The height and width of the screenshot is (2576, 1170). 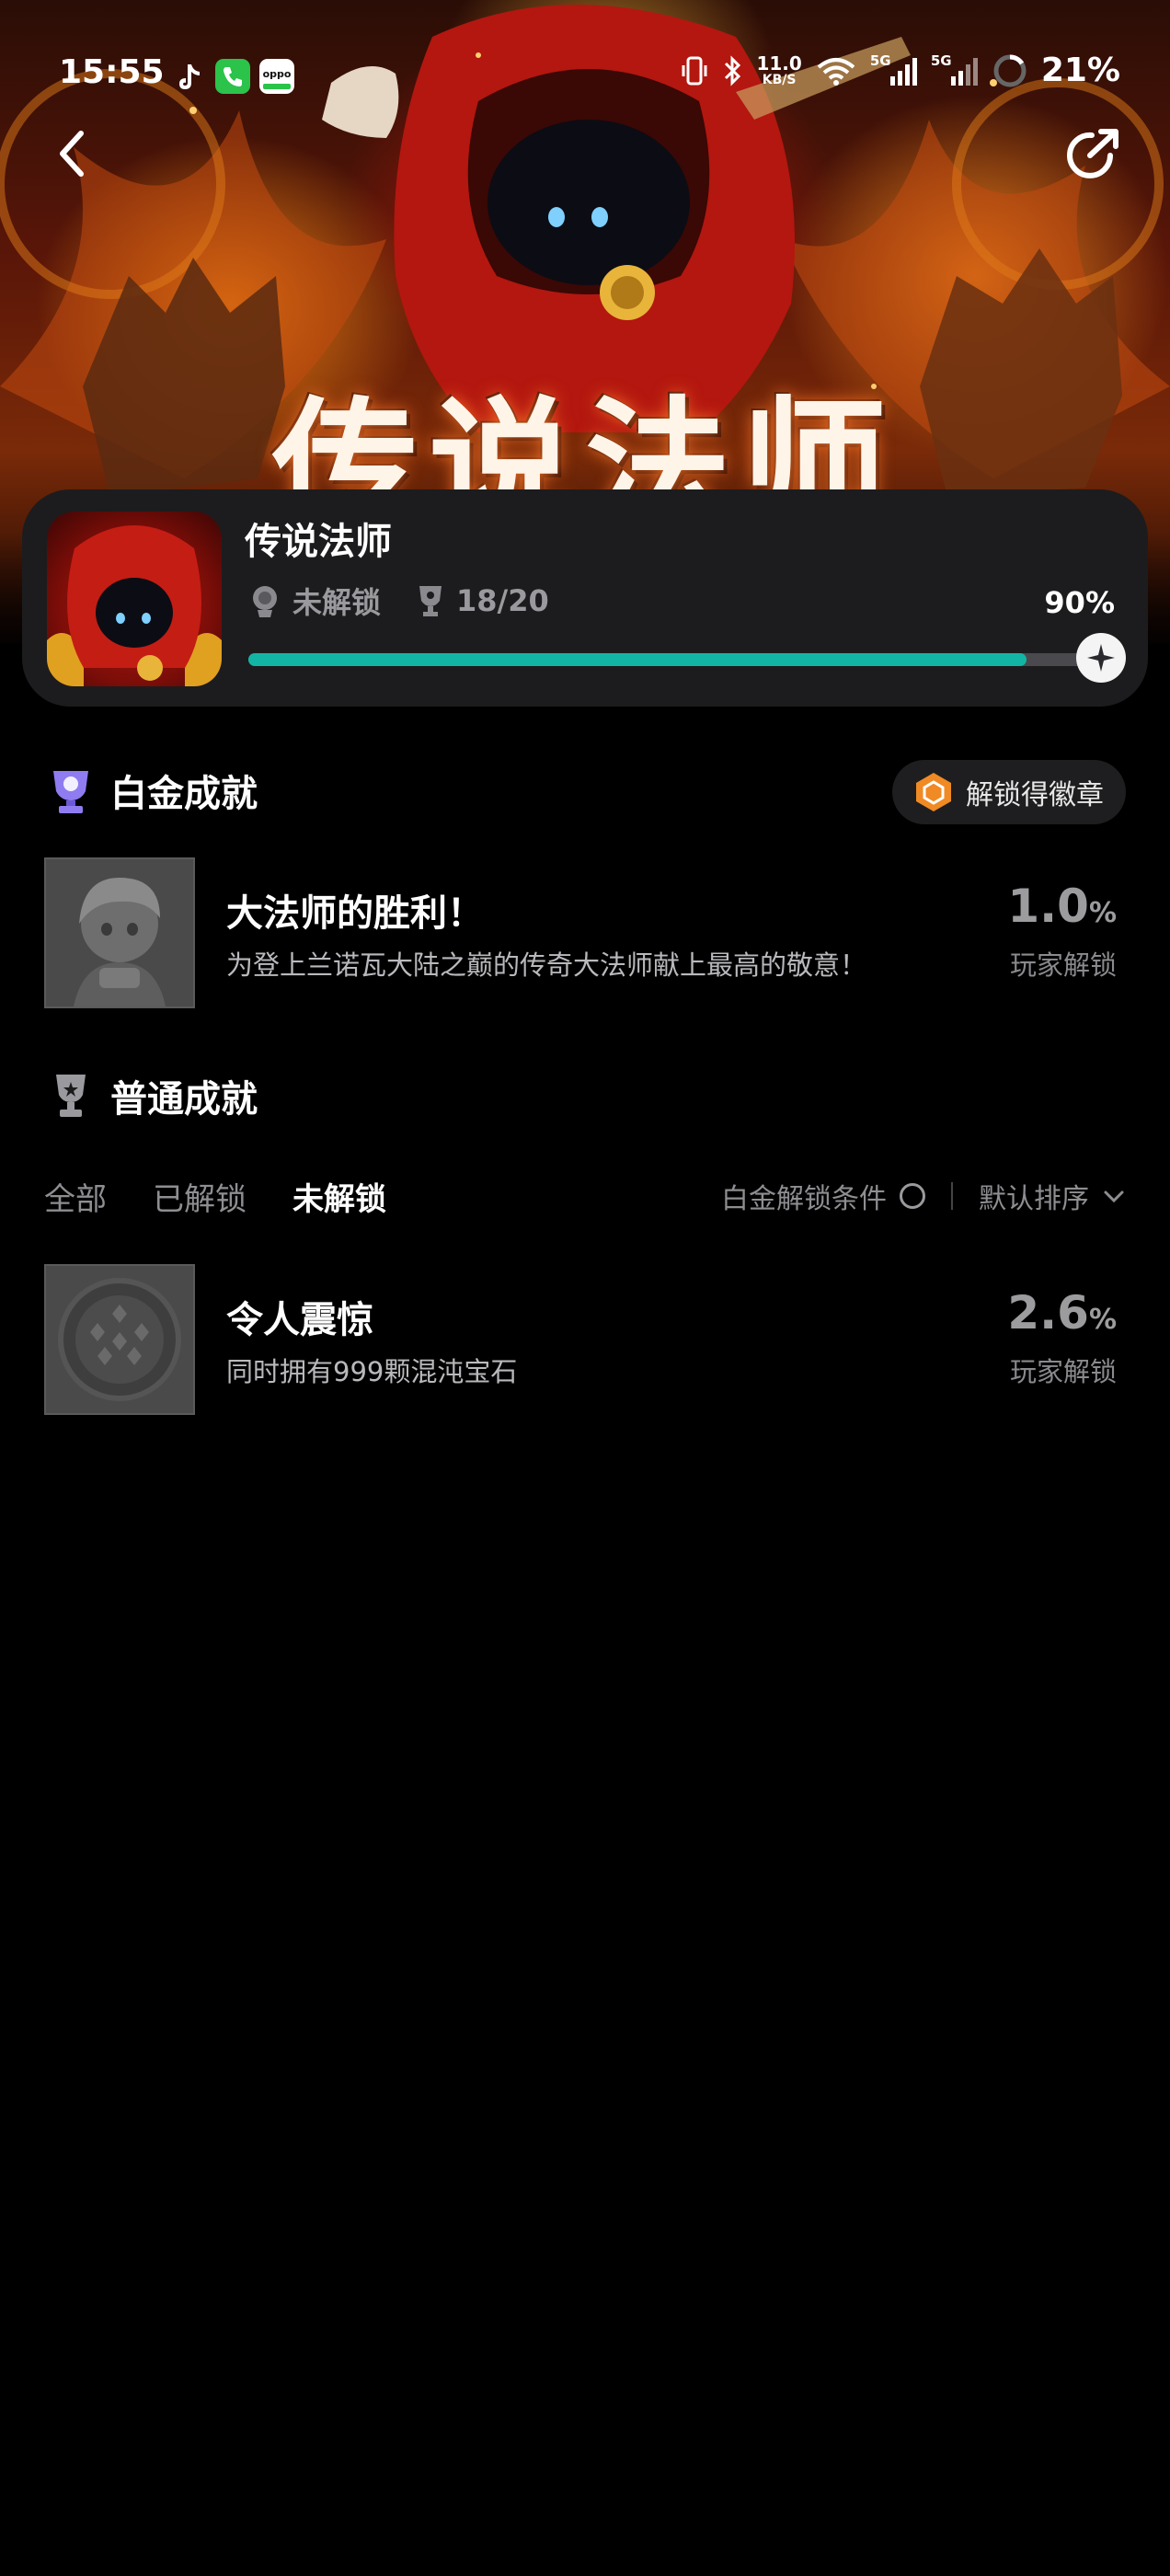 I want to click on game-name: 传说法师, so click(x=318, y=542).